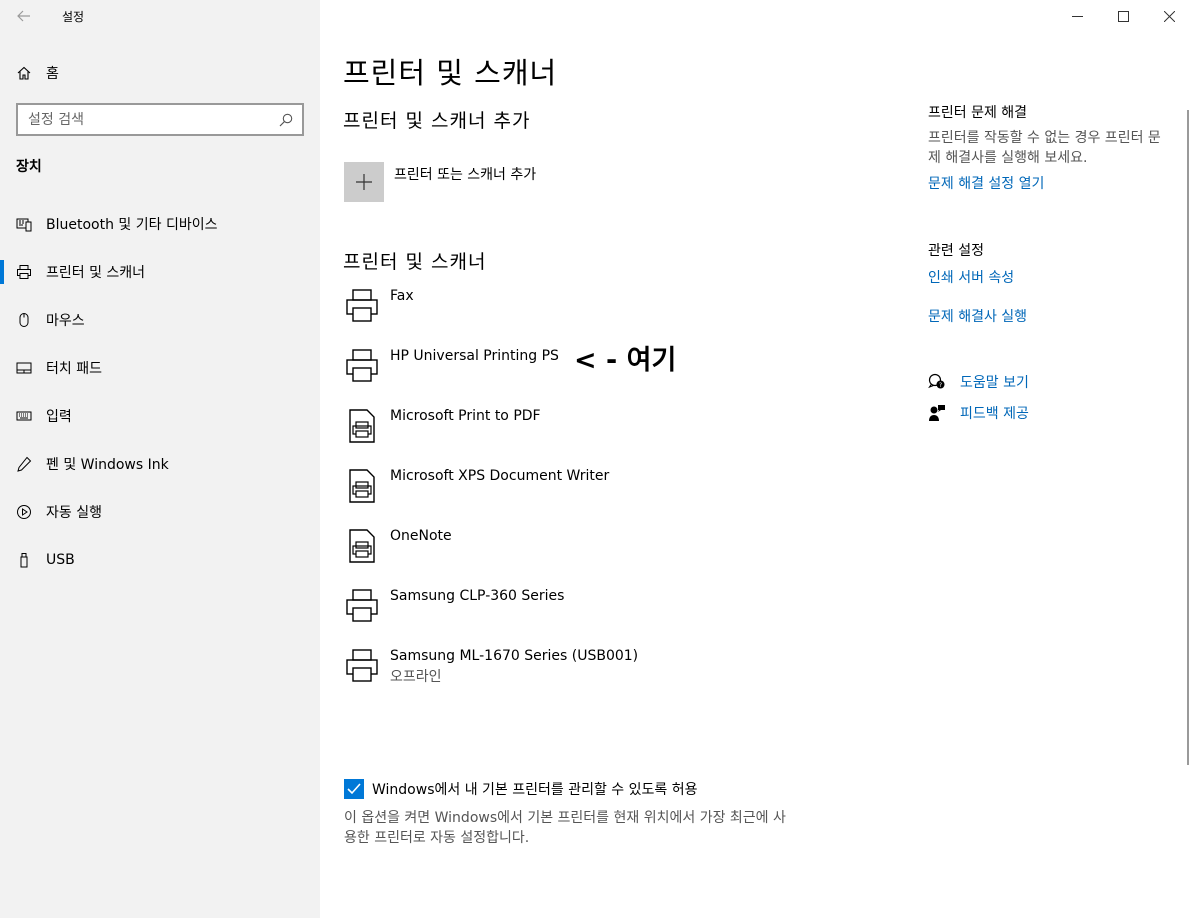 The height and width of the screenshot is (918, 1192). What do you see at coordinates (132, 225) in the screenshot?
I see `sidebar-item-label: Bluetooth 및 기타 디바이스` at bounding box center [132, 225].